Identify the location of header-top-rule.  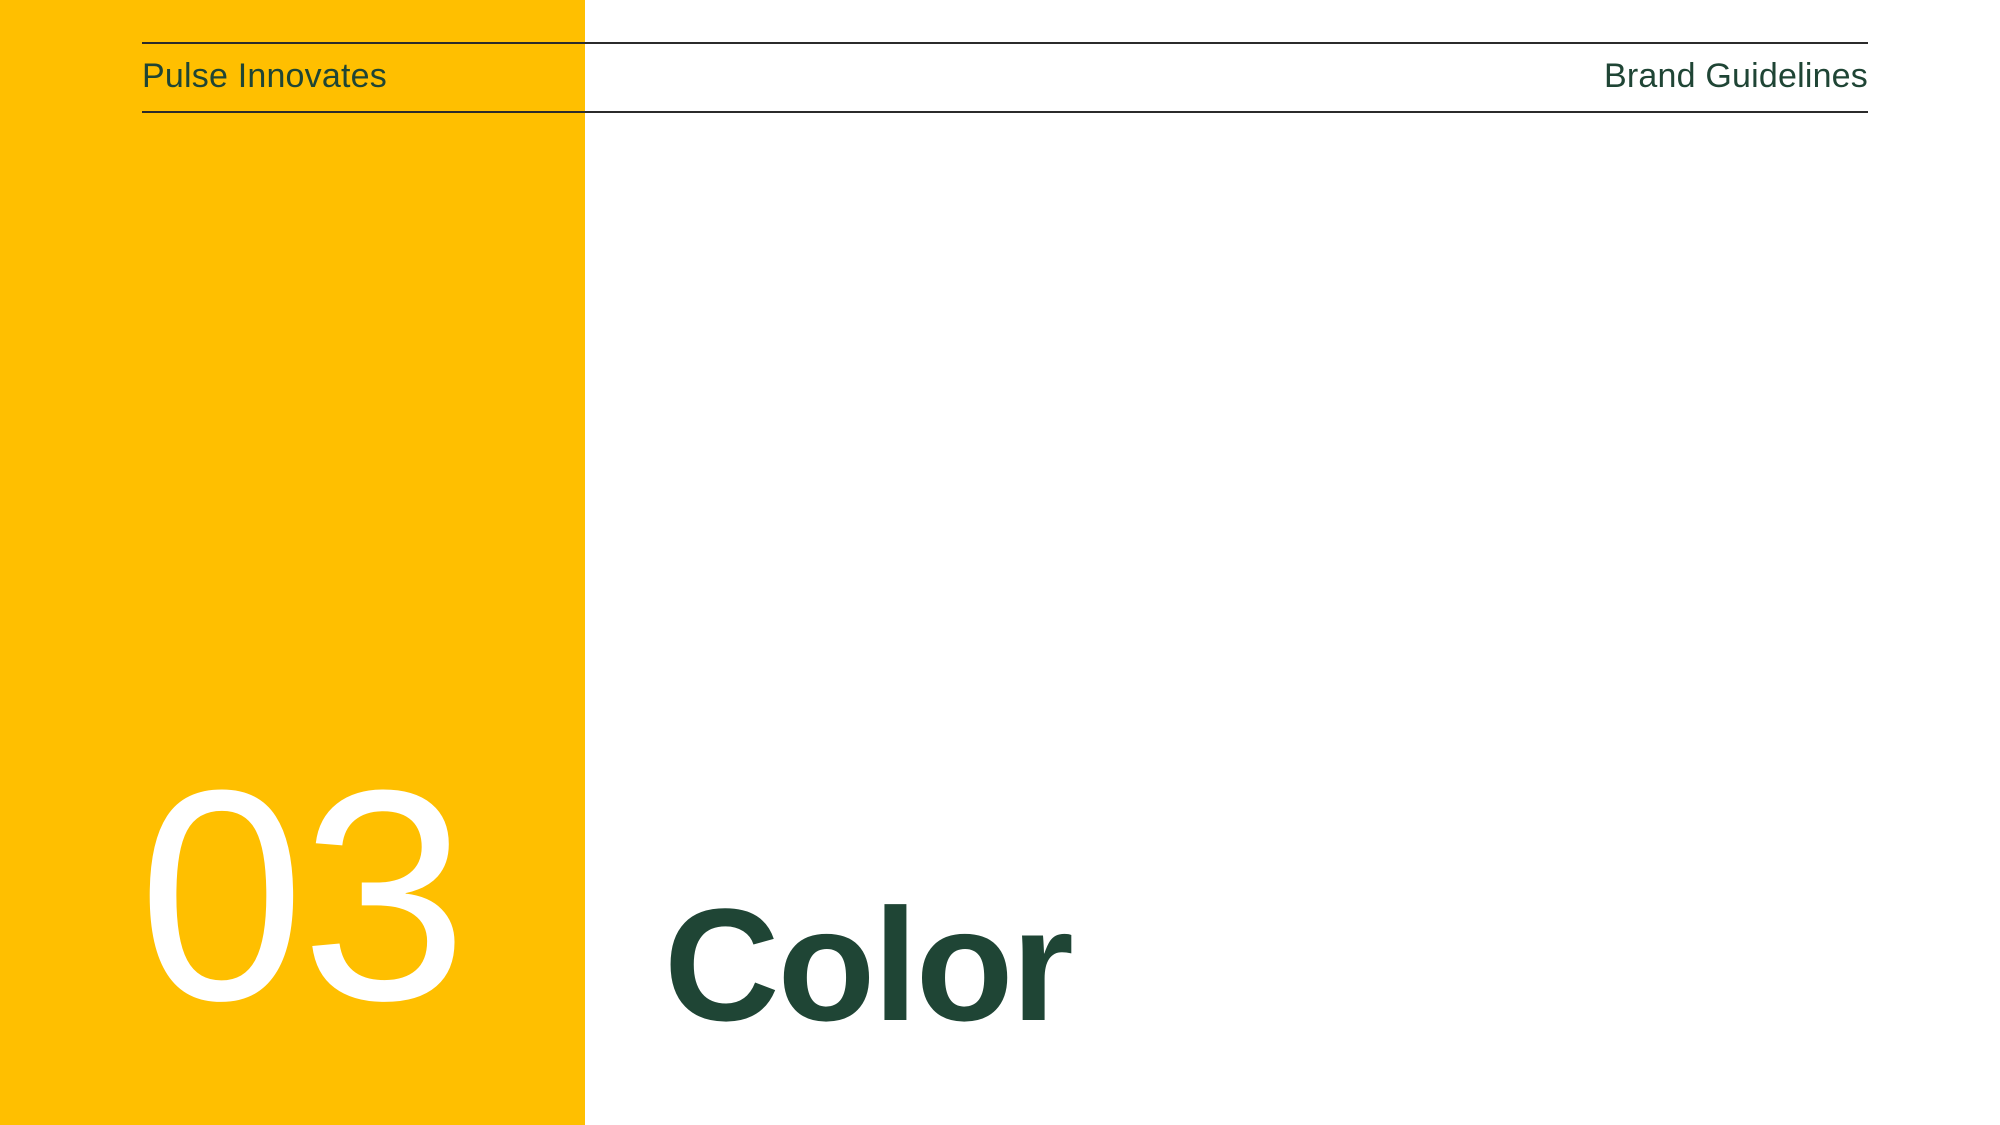
(1005, 43).